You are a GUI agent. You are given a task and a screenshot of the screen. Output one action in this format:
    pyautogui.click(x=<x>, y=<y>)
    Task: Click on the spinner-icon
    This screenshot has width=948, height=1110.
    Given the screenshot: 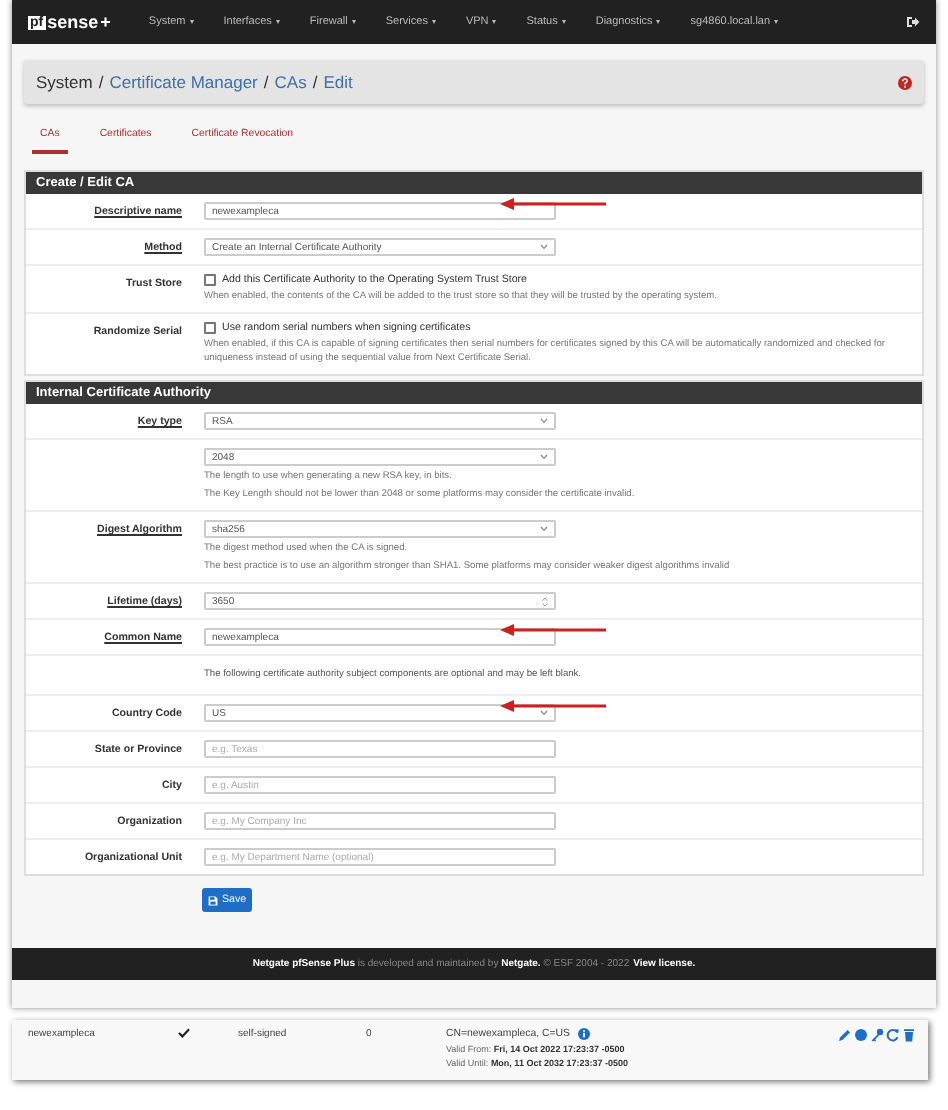 What is the action you would take?
    pyautogui.click(x=545, y=601)
    